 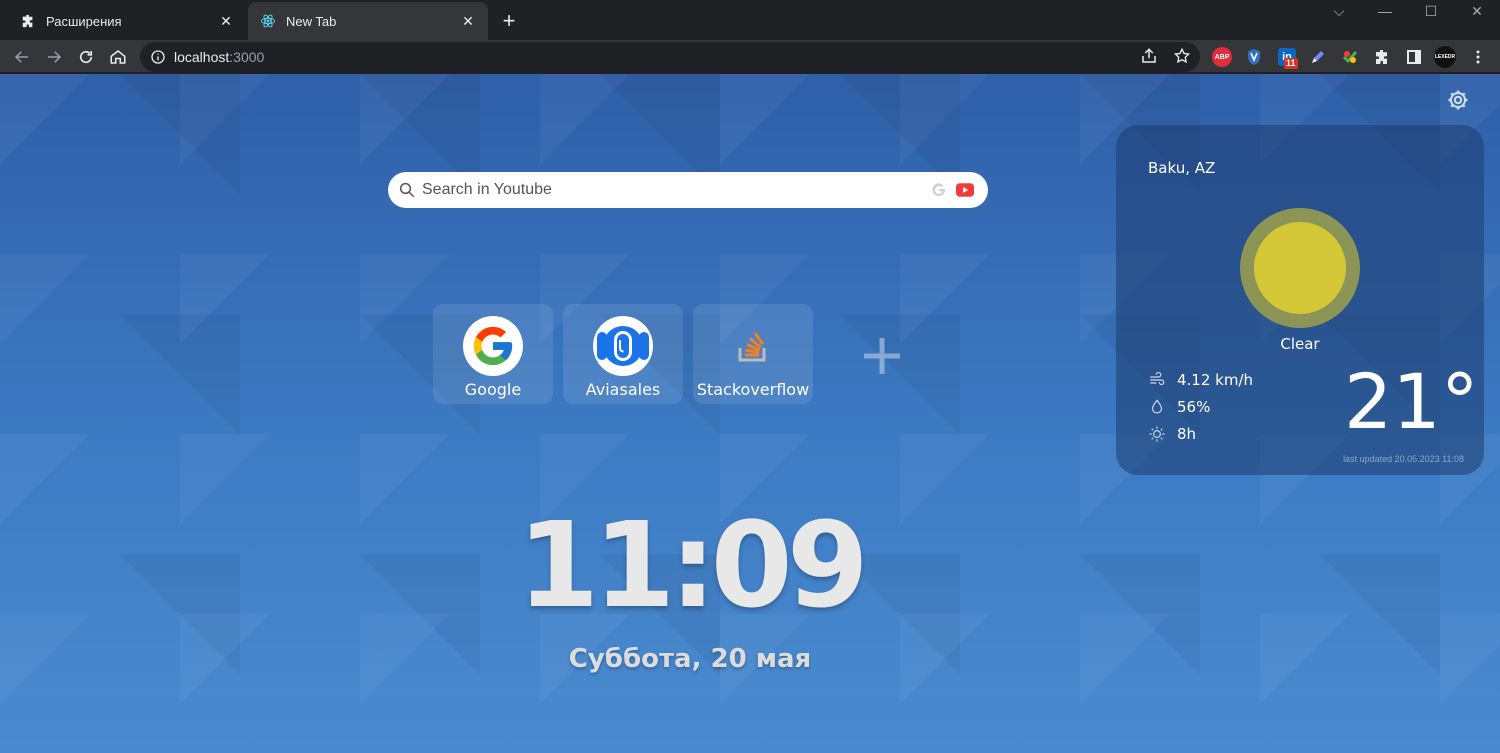 I want to click on sun-small-icon, so click(x=1157, y=434).